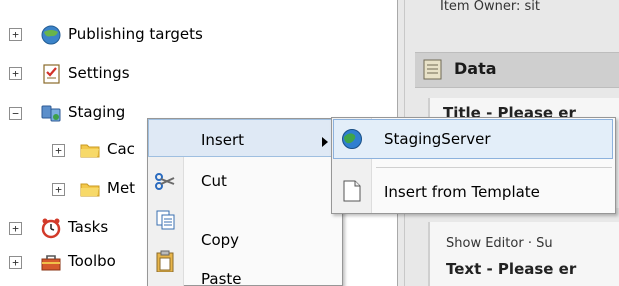 The width and height of the screenshot is (619, 286). What do you see at coordinates (437, 139) in the screenshot?
I see `submenu-item-stagingserver-label: StagingServer` at bounding box center [437, 139].